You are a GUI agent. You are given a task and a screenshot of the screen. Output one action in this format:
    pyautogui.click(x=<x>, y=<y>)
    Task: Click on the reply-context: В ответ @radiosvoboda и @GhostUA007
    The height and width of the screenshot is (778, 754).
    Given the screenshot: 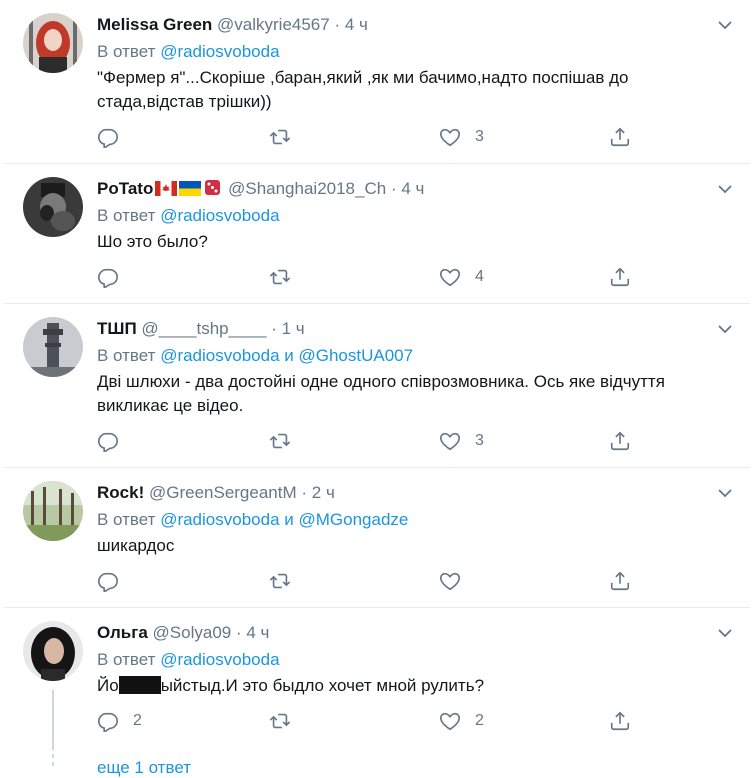 What is the action you would take?
    pyautogui.click(x=413, y=356)
    